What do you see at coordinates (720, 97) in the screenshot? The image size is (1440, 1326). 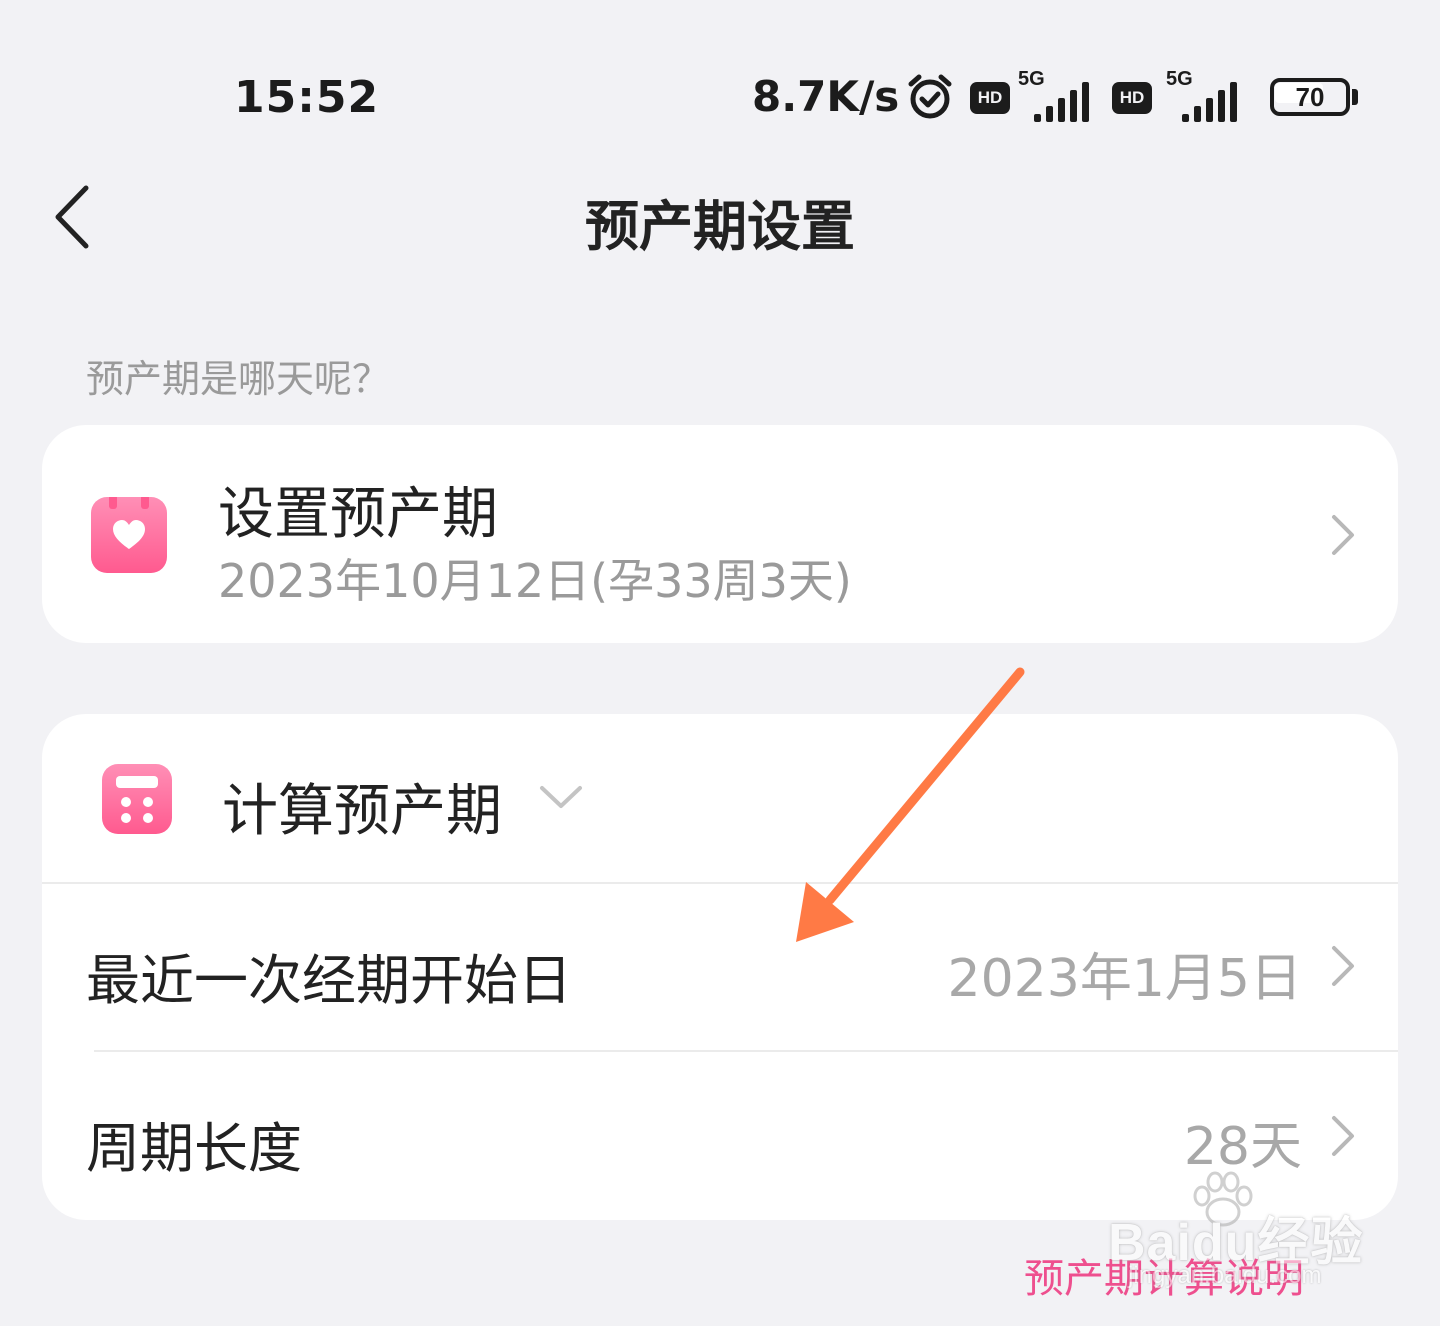 I see `status-bar: 15:52 8.7K/s HD 5G HD 5G 70` at bounding box center [720, 97].